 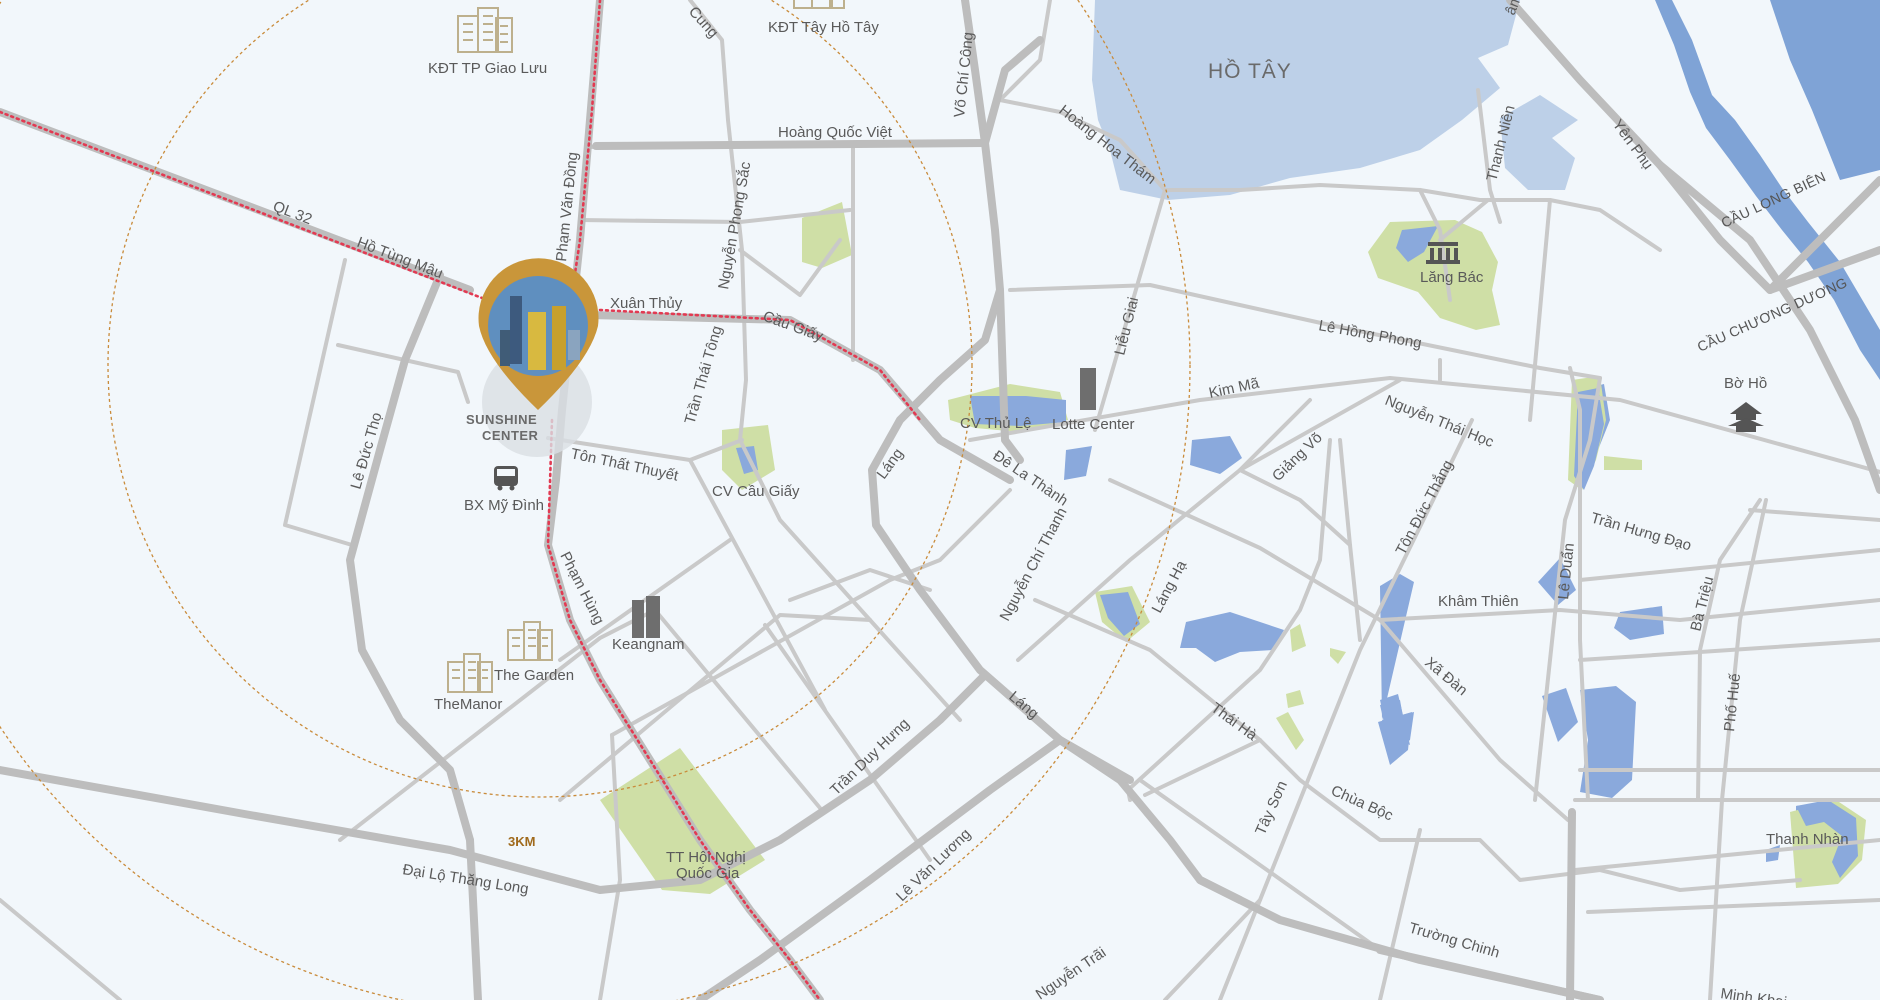 I want to click on landmark-label: CV Thủ Lệ, so click(x=995, y=423).